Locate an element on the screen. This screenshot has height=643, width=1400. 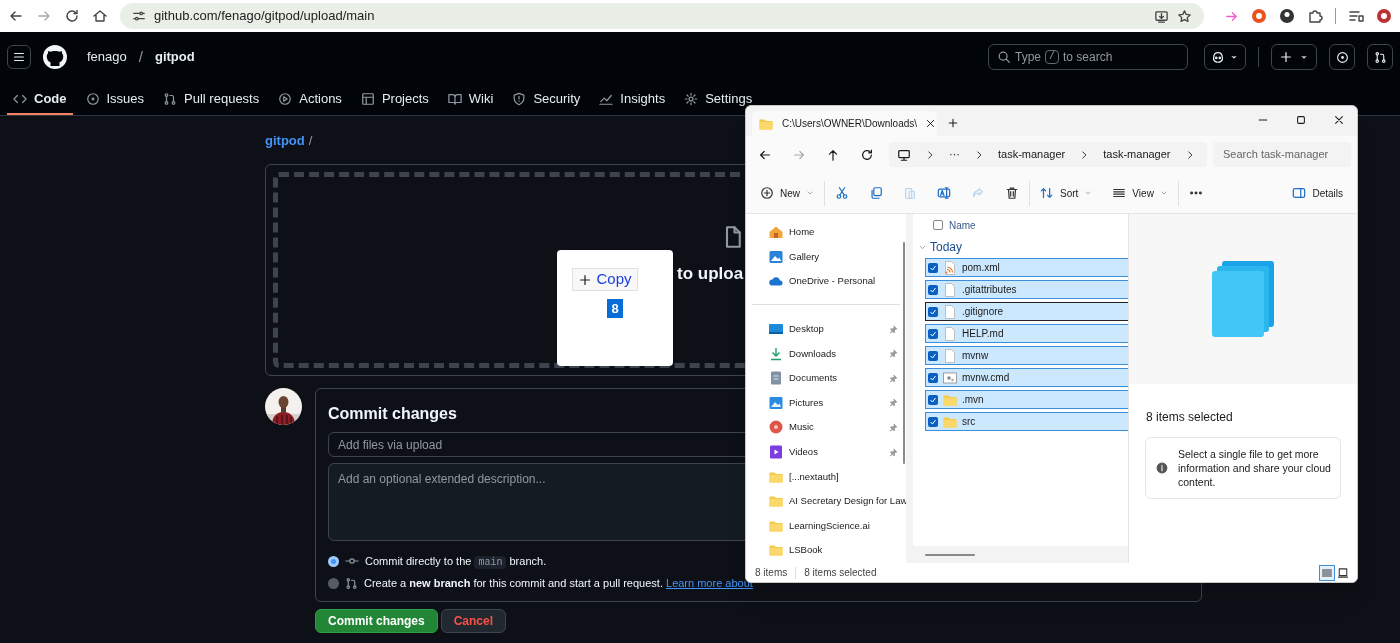
file-name: HELP.md is located at coordinates (983, 334).